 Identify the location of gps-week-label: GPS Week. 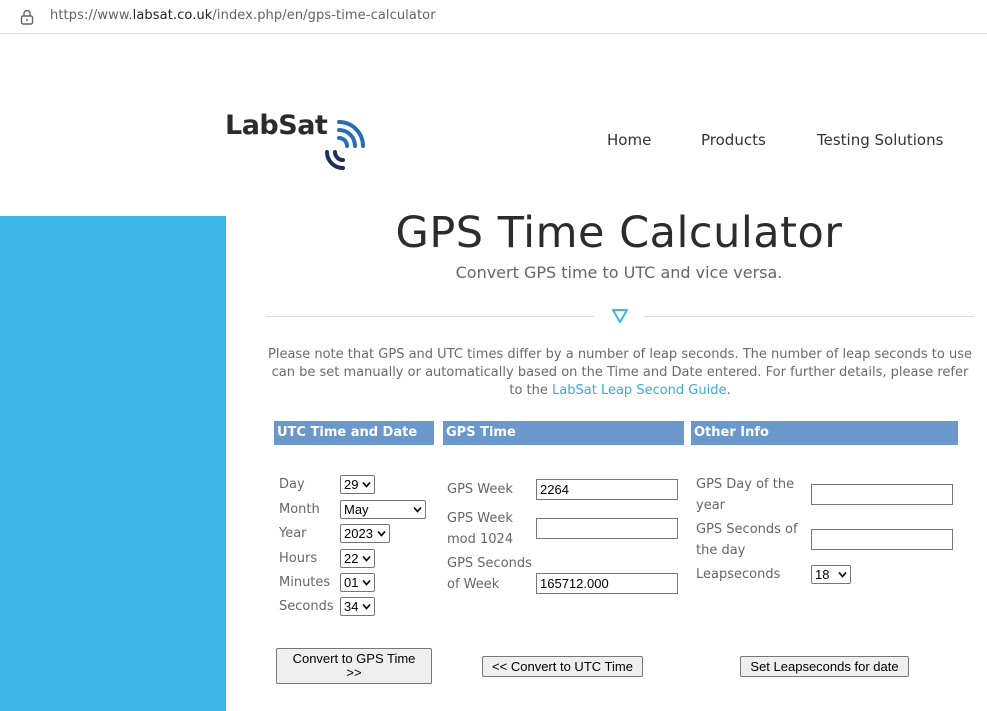
(480, 489).